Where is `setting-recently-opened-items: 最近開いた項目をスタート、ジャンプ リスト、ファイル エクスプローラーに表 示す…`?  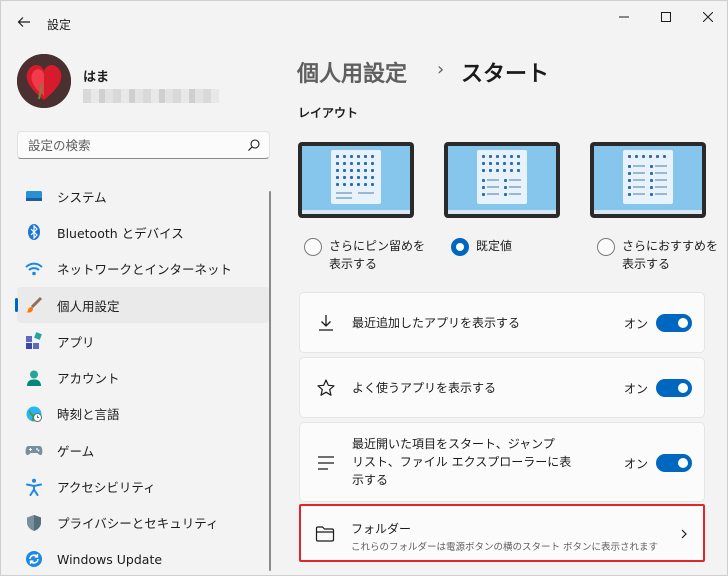
setting-recently-opened-items: 最近開いた項目をスタート、ジャンプ リスト、ファイル エクスプローラーに表 示す… is located at coordinates (502, 462).